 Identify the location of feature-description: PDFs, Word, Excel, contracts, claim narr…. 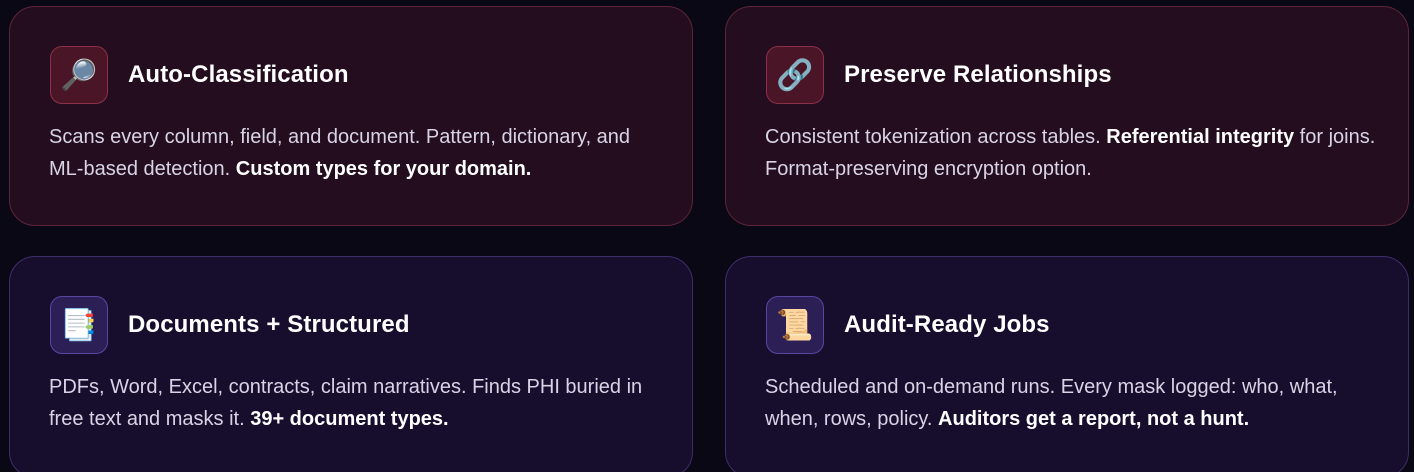
(359, 403).